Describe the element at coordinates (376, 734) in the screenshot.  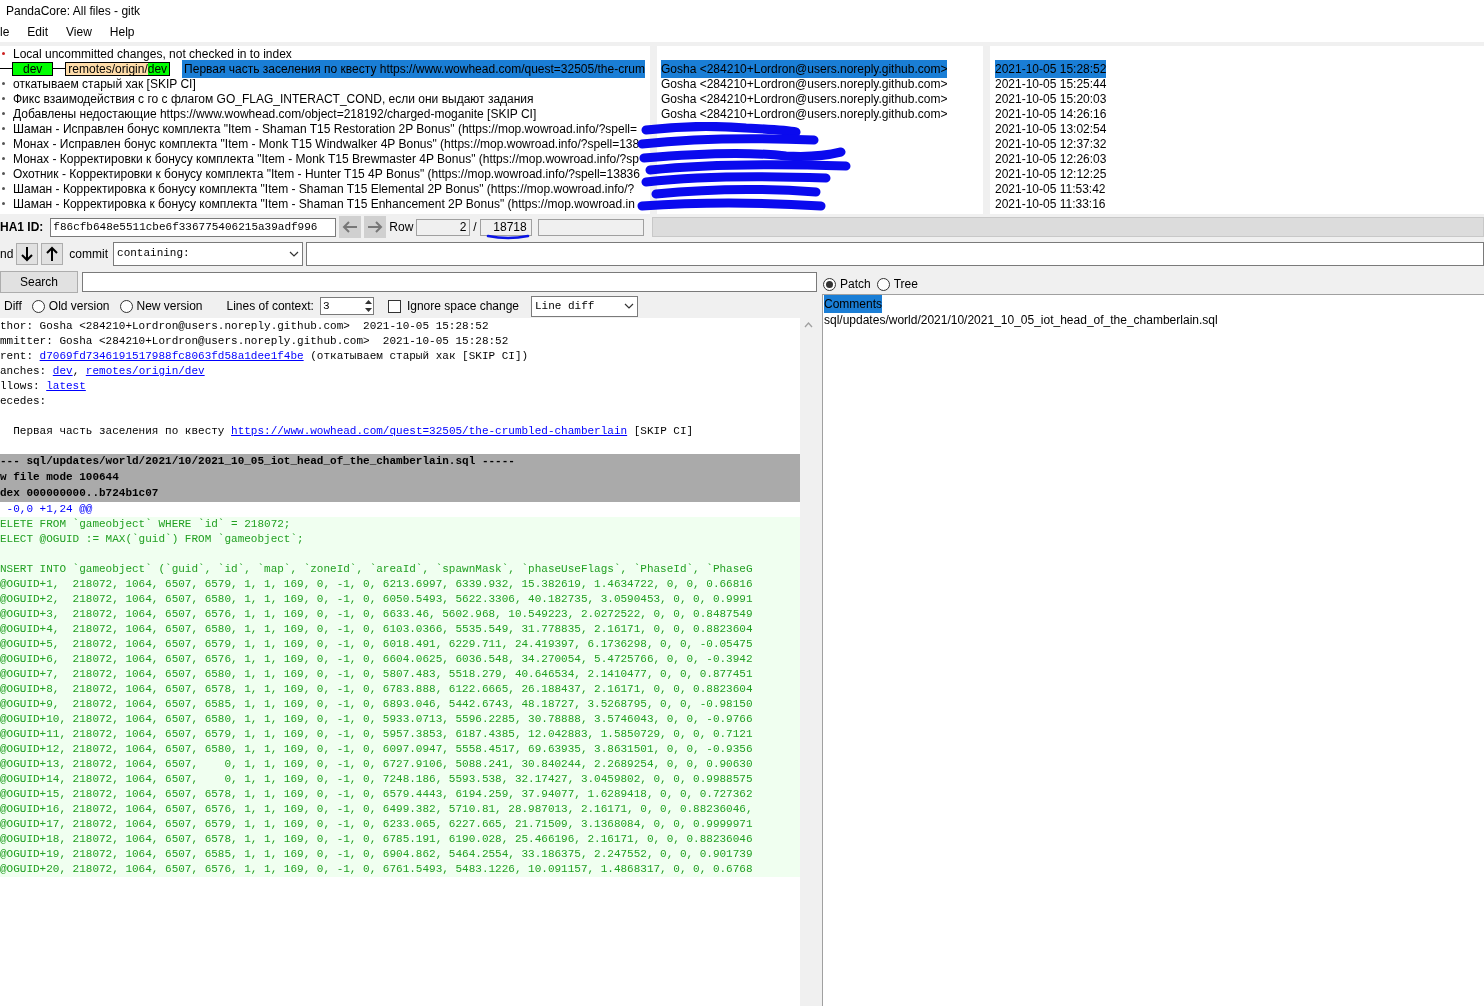
I see `diff-text: @OGUID+11, 218072, 1064, 6507, 6579, 1, 1, 169, 0, -1, 0, 5957.3853, 6187.4385, 12.042883, 1.5850729, 0, 0, 0.7121` at that location.